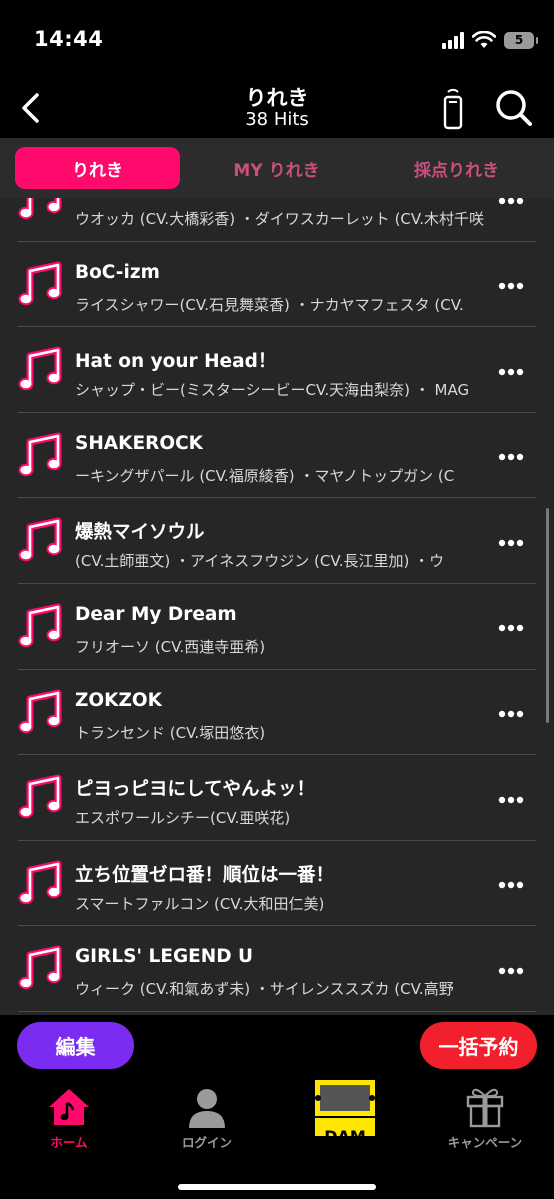 The width and height of the screenshot is (554, 1199). I want to click on app-header: りれき 38 Hits, so click(277, 109).